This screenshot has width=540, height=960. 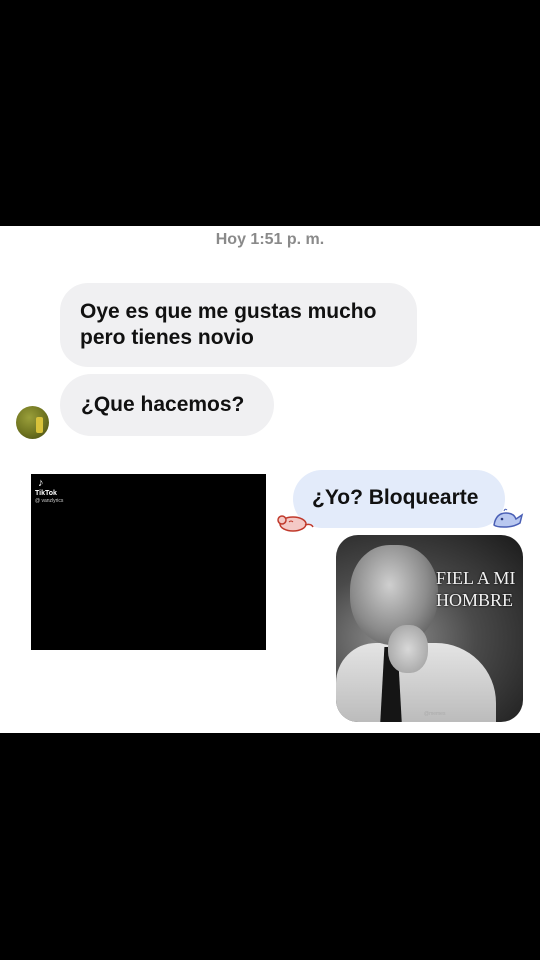 I want to click on tiktok-brand-label: TikTok, so click(x=46, y=493).